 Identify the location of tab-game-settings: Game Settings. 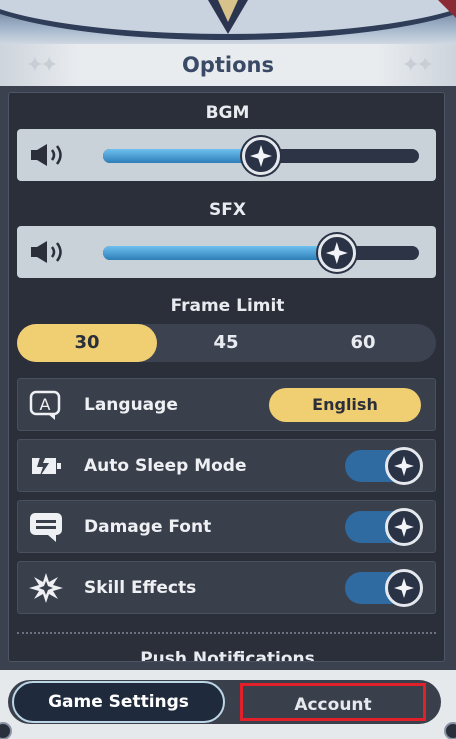
(118, 702).